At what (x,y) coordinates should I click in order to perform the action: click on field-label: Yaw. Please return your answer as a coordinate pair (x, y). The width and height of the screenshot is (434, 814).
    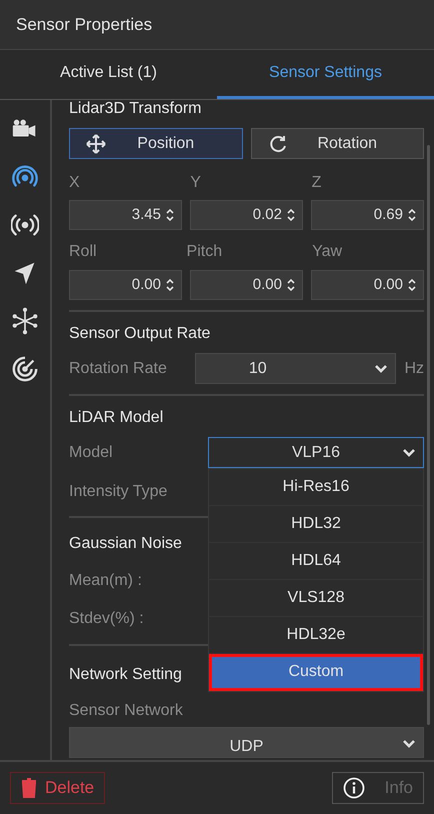
    Looking at the image, I should click on (327, 251).